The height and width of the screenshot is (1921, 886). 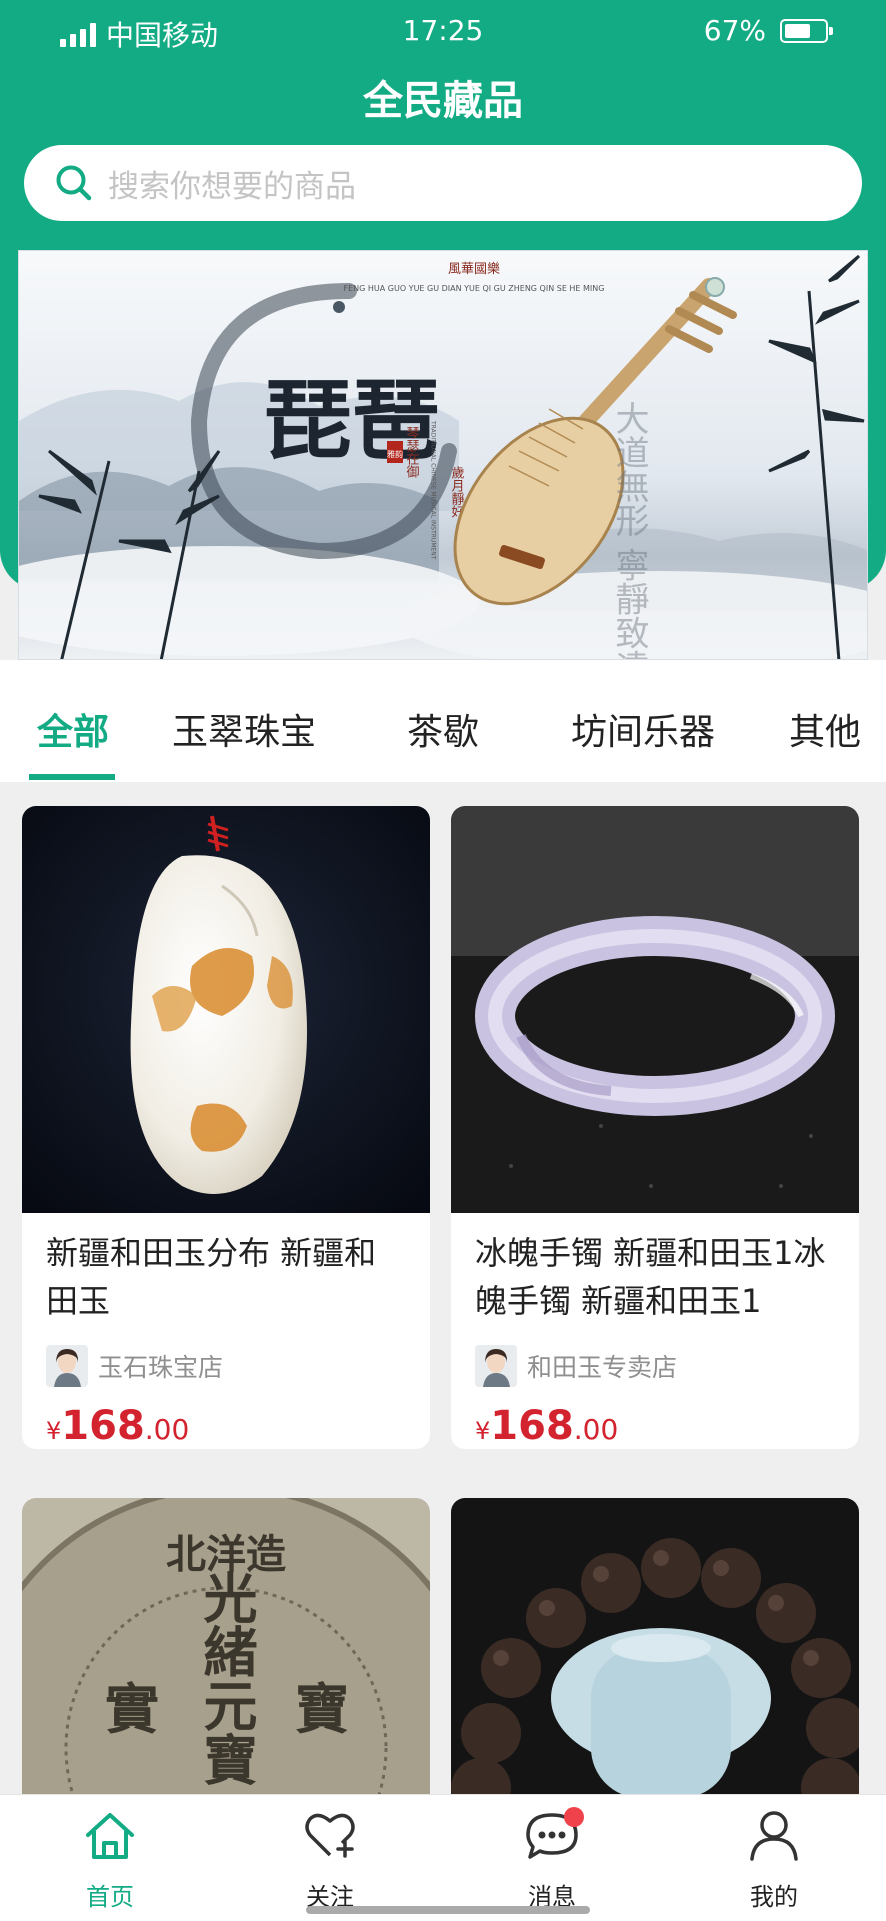 I want to click on battery-fill, so click(x=797, y=30).